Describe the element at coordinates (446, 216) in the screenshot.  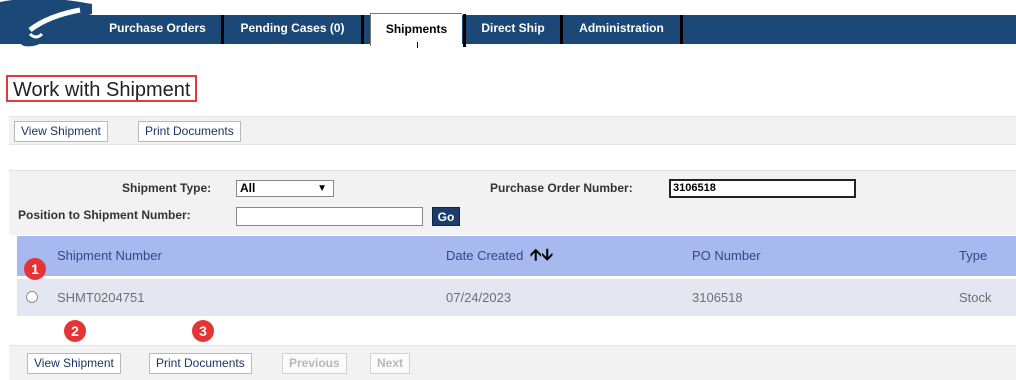
I see `go-button: Go` at that location.